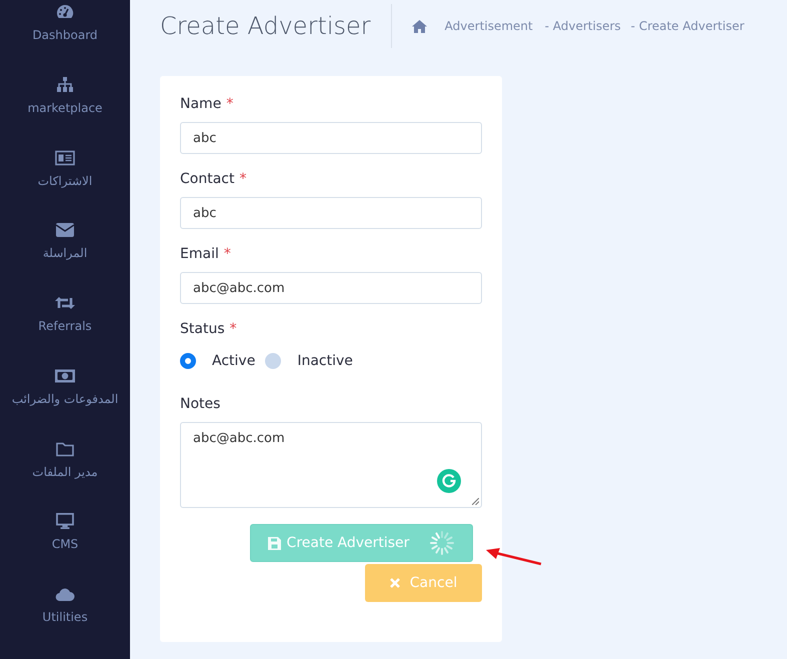  I want to click on retweet-icon, so click(65, 303).